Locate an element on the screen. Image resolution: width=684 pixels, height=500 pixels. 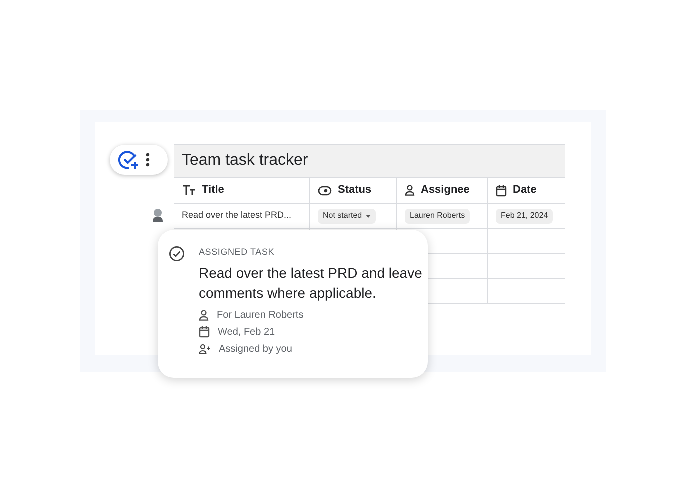
task-detail: For Lauren Roberts is located at coordinates (260, 315).